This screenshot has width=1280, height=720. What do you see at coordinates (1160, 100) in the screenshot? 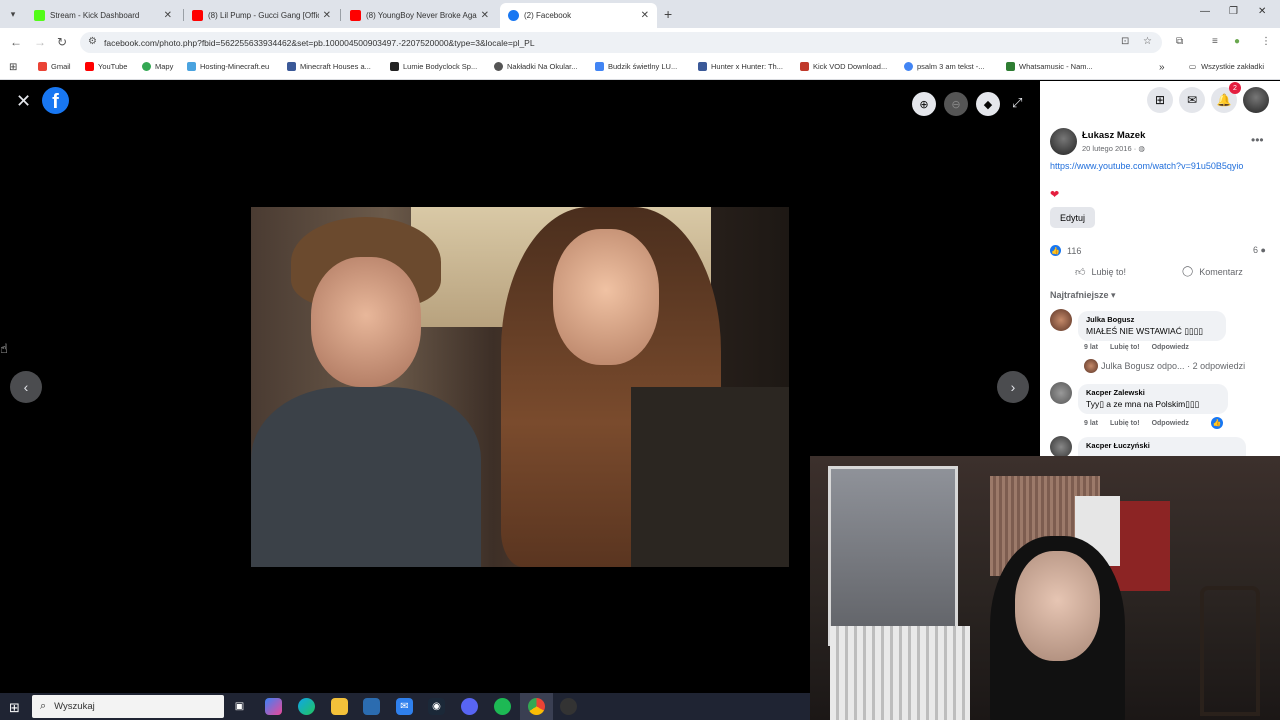
I see `menu-grid-icon: ⊞` at bounding box center [1160, 100].